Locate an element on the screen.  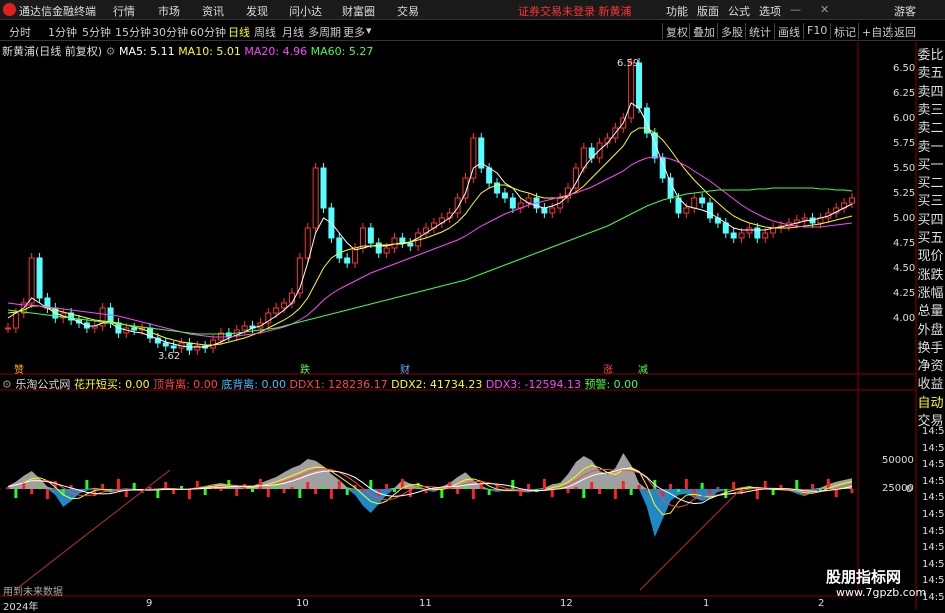
quote-label: 委比 is located at coordinates (930, 53).